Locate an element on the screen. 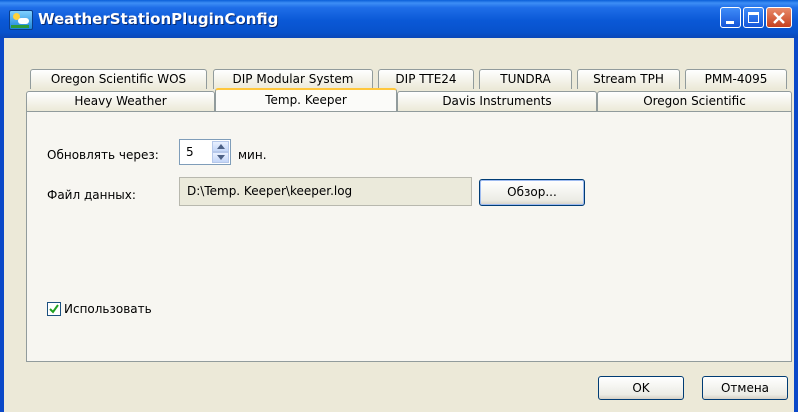 The height and width of the screenshot is (412, 798). maximize-icon is located at coordinates (753, 17).